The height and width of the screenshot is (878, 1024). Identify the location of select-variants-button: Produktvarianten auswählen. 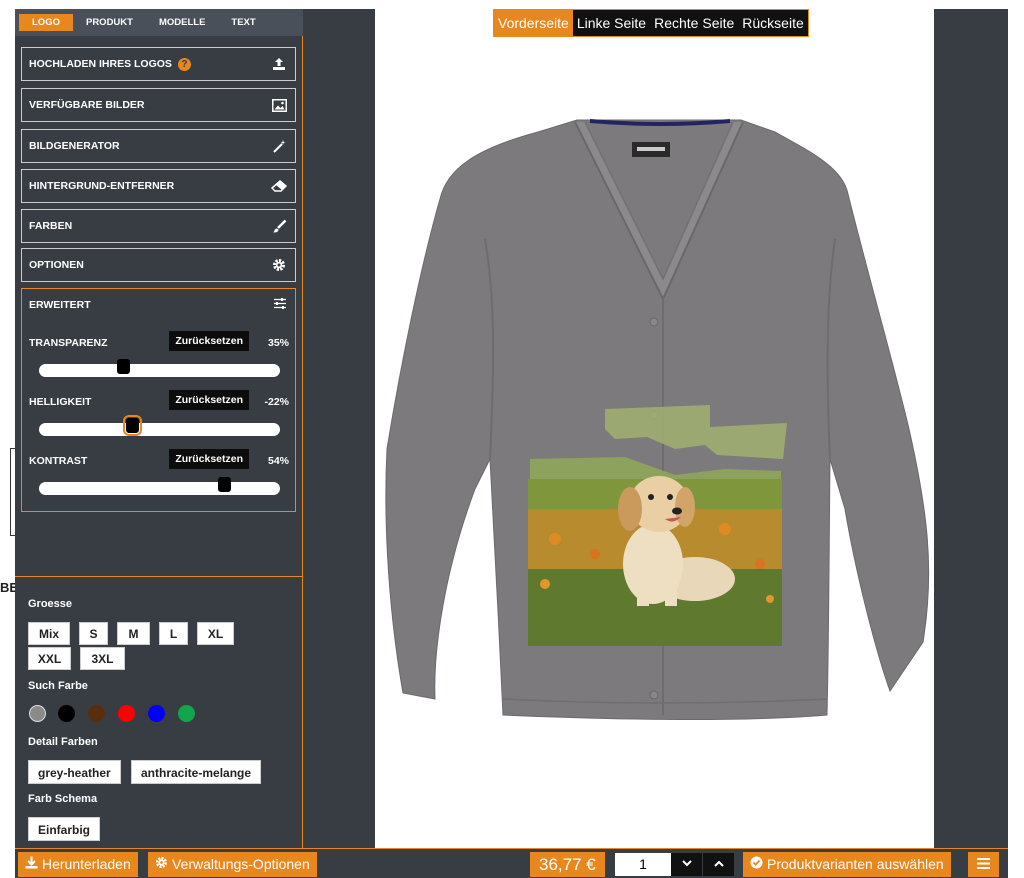
(847, 864).